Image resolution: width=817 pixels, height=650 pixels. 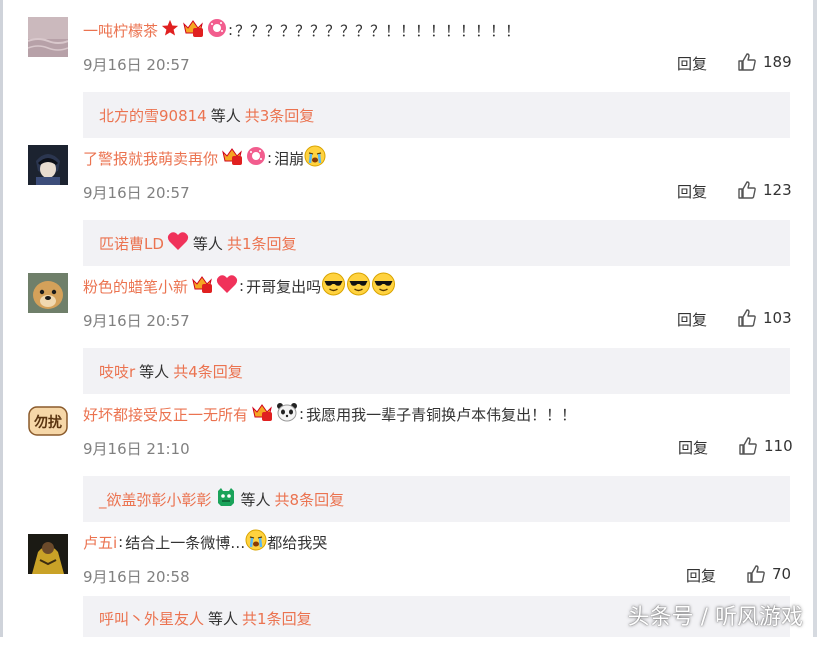 I want to click on reply-total-link: 共3条回复, so click(x=280, y=115).